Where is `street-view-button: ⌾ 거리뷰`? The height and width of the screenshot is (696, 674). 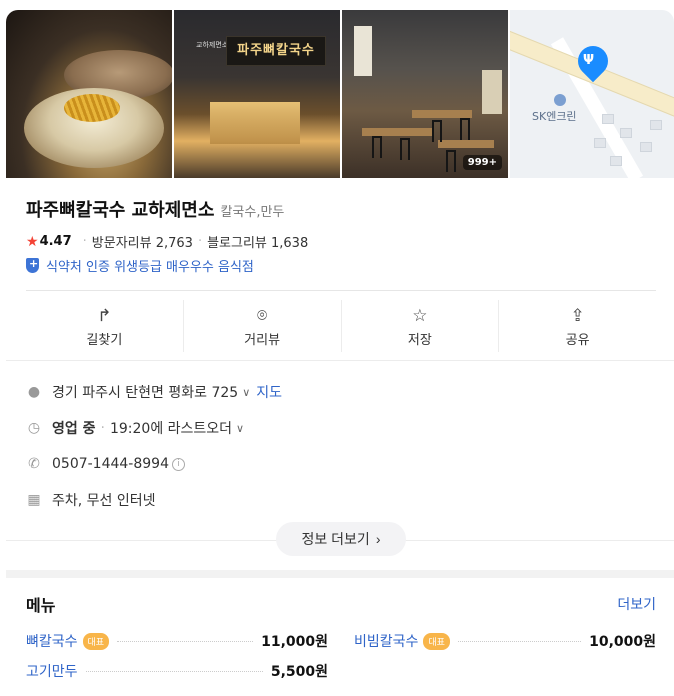
street-view-button: ⌾ 거리뷰 is located at coordinates (261, 326).